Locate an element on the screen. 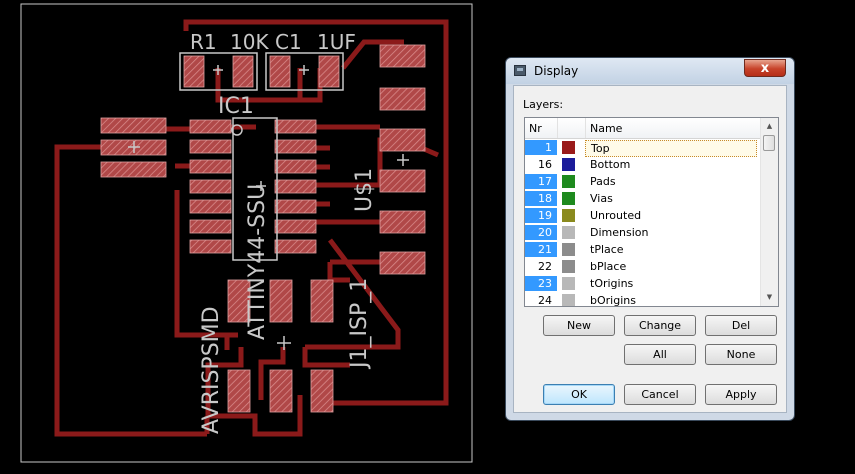 Image resolution: width=855 pixels, height=474 pixels. ic1-label: IC1 is located at coordinates (236, 106).